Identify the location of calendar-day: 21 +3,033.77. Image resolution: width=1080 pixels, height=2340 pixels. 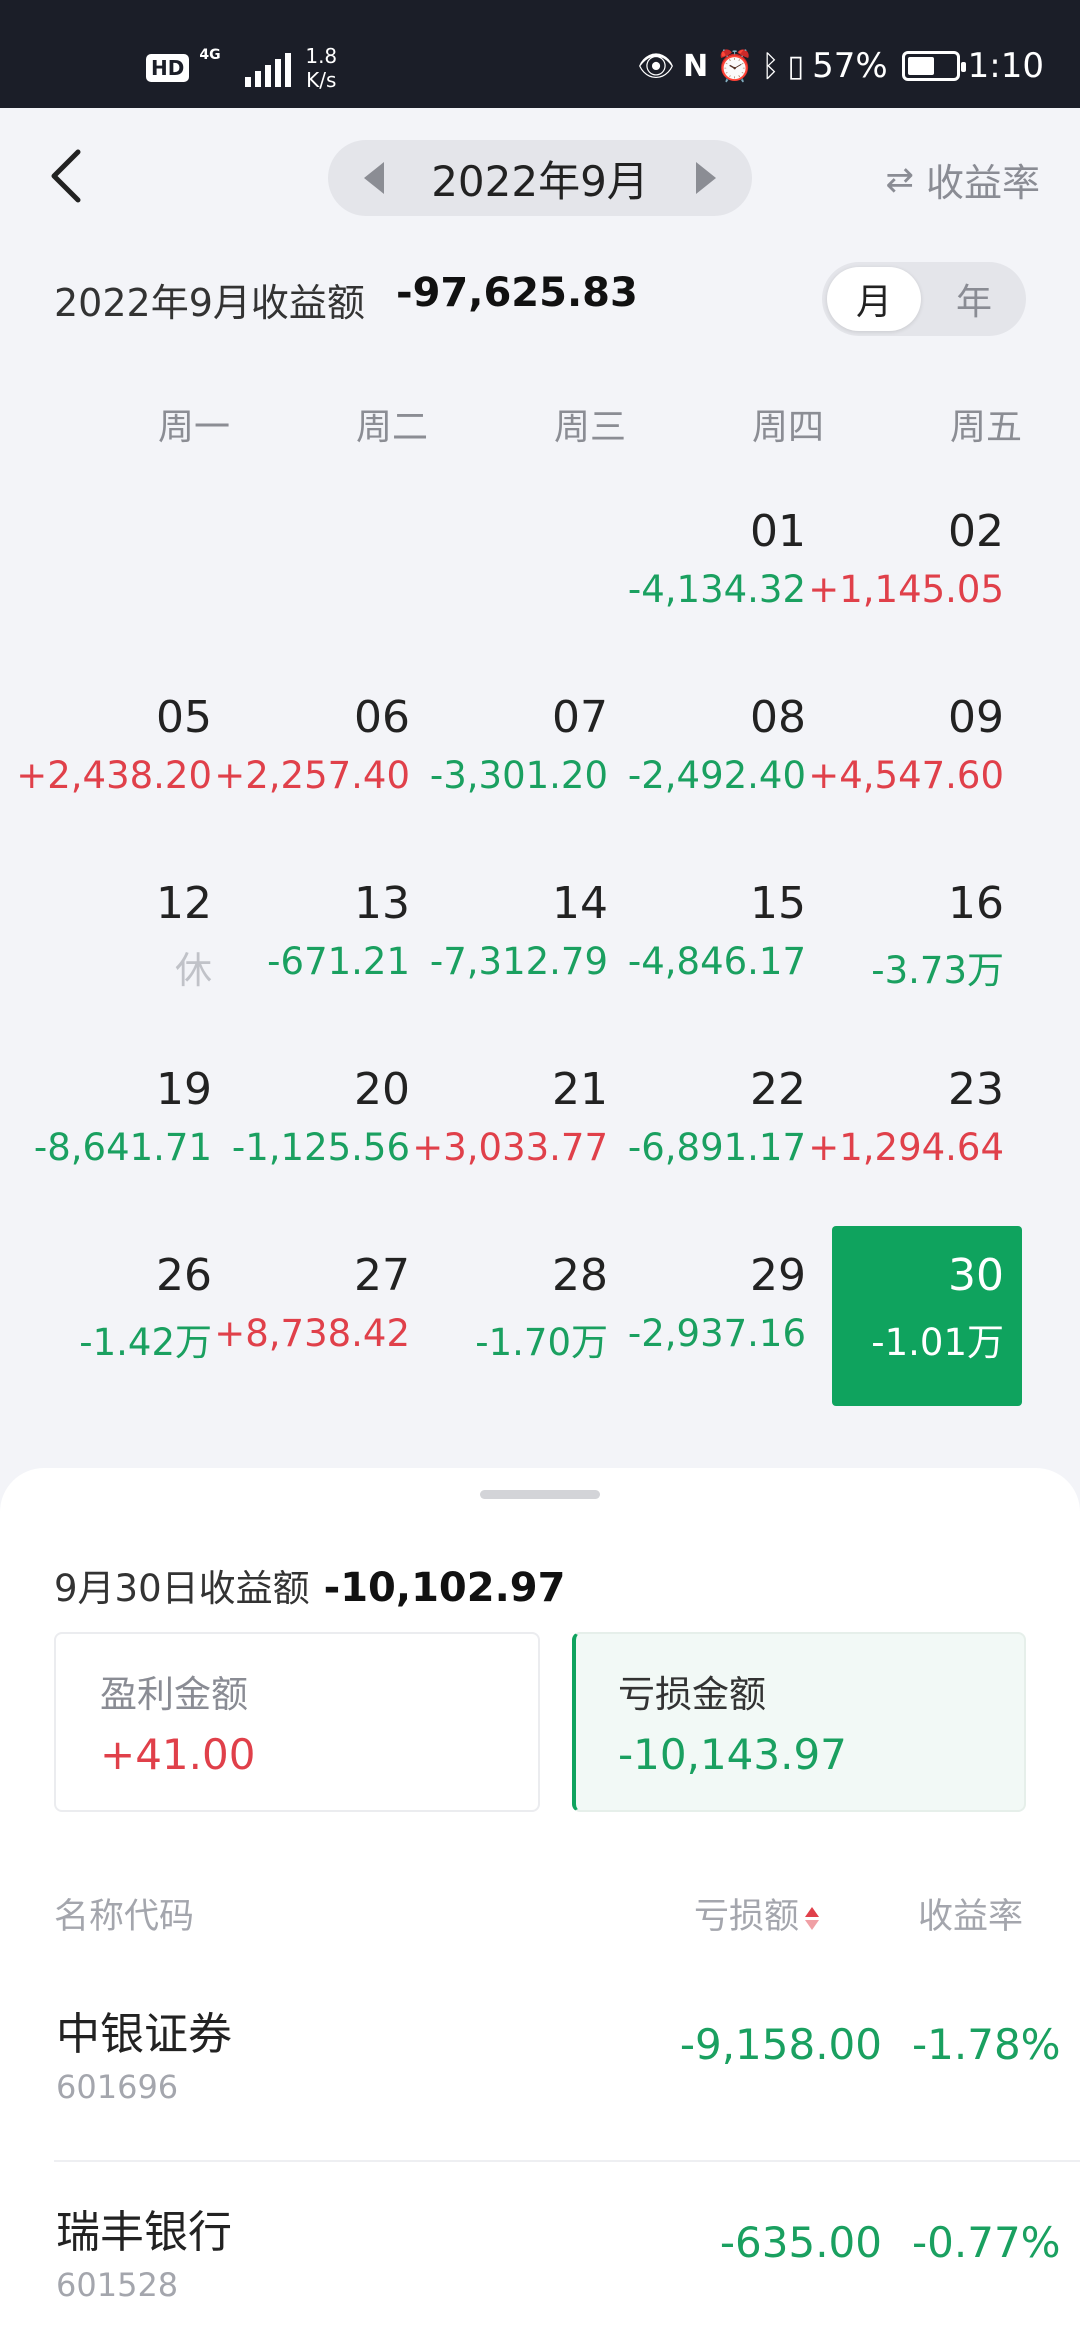
(519, 1120).